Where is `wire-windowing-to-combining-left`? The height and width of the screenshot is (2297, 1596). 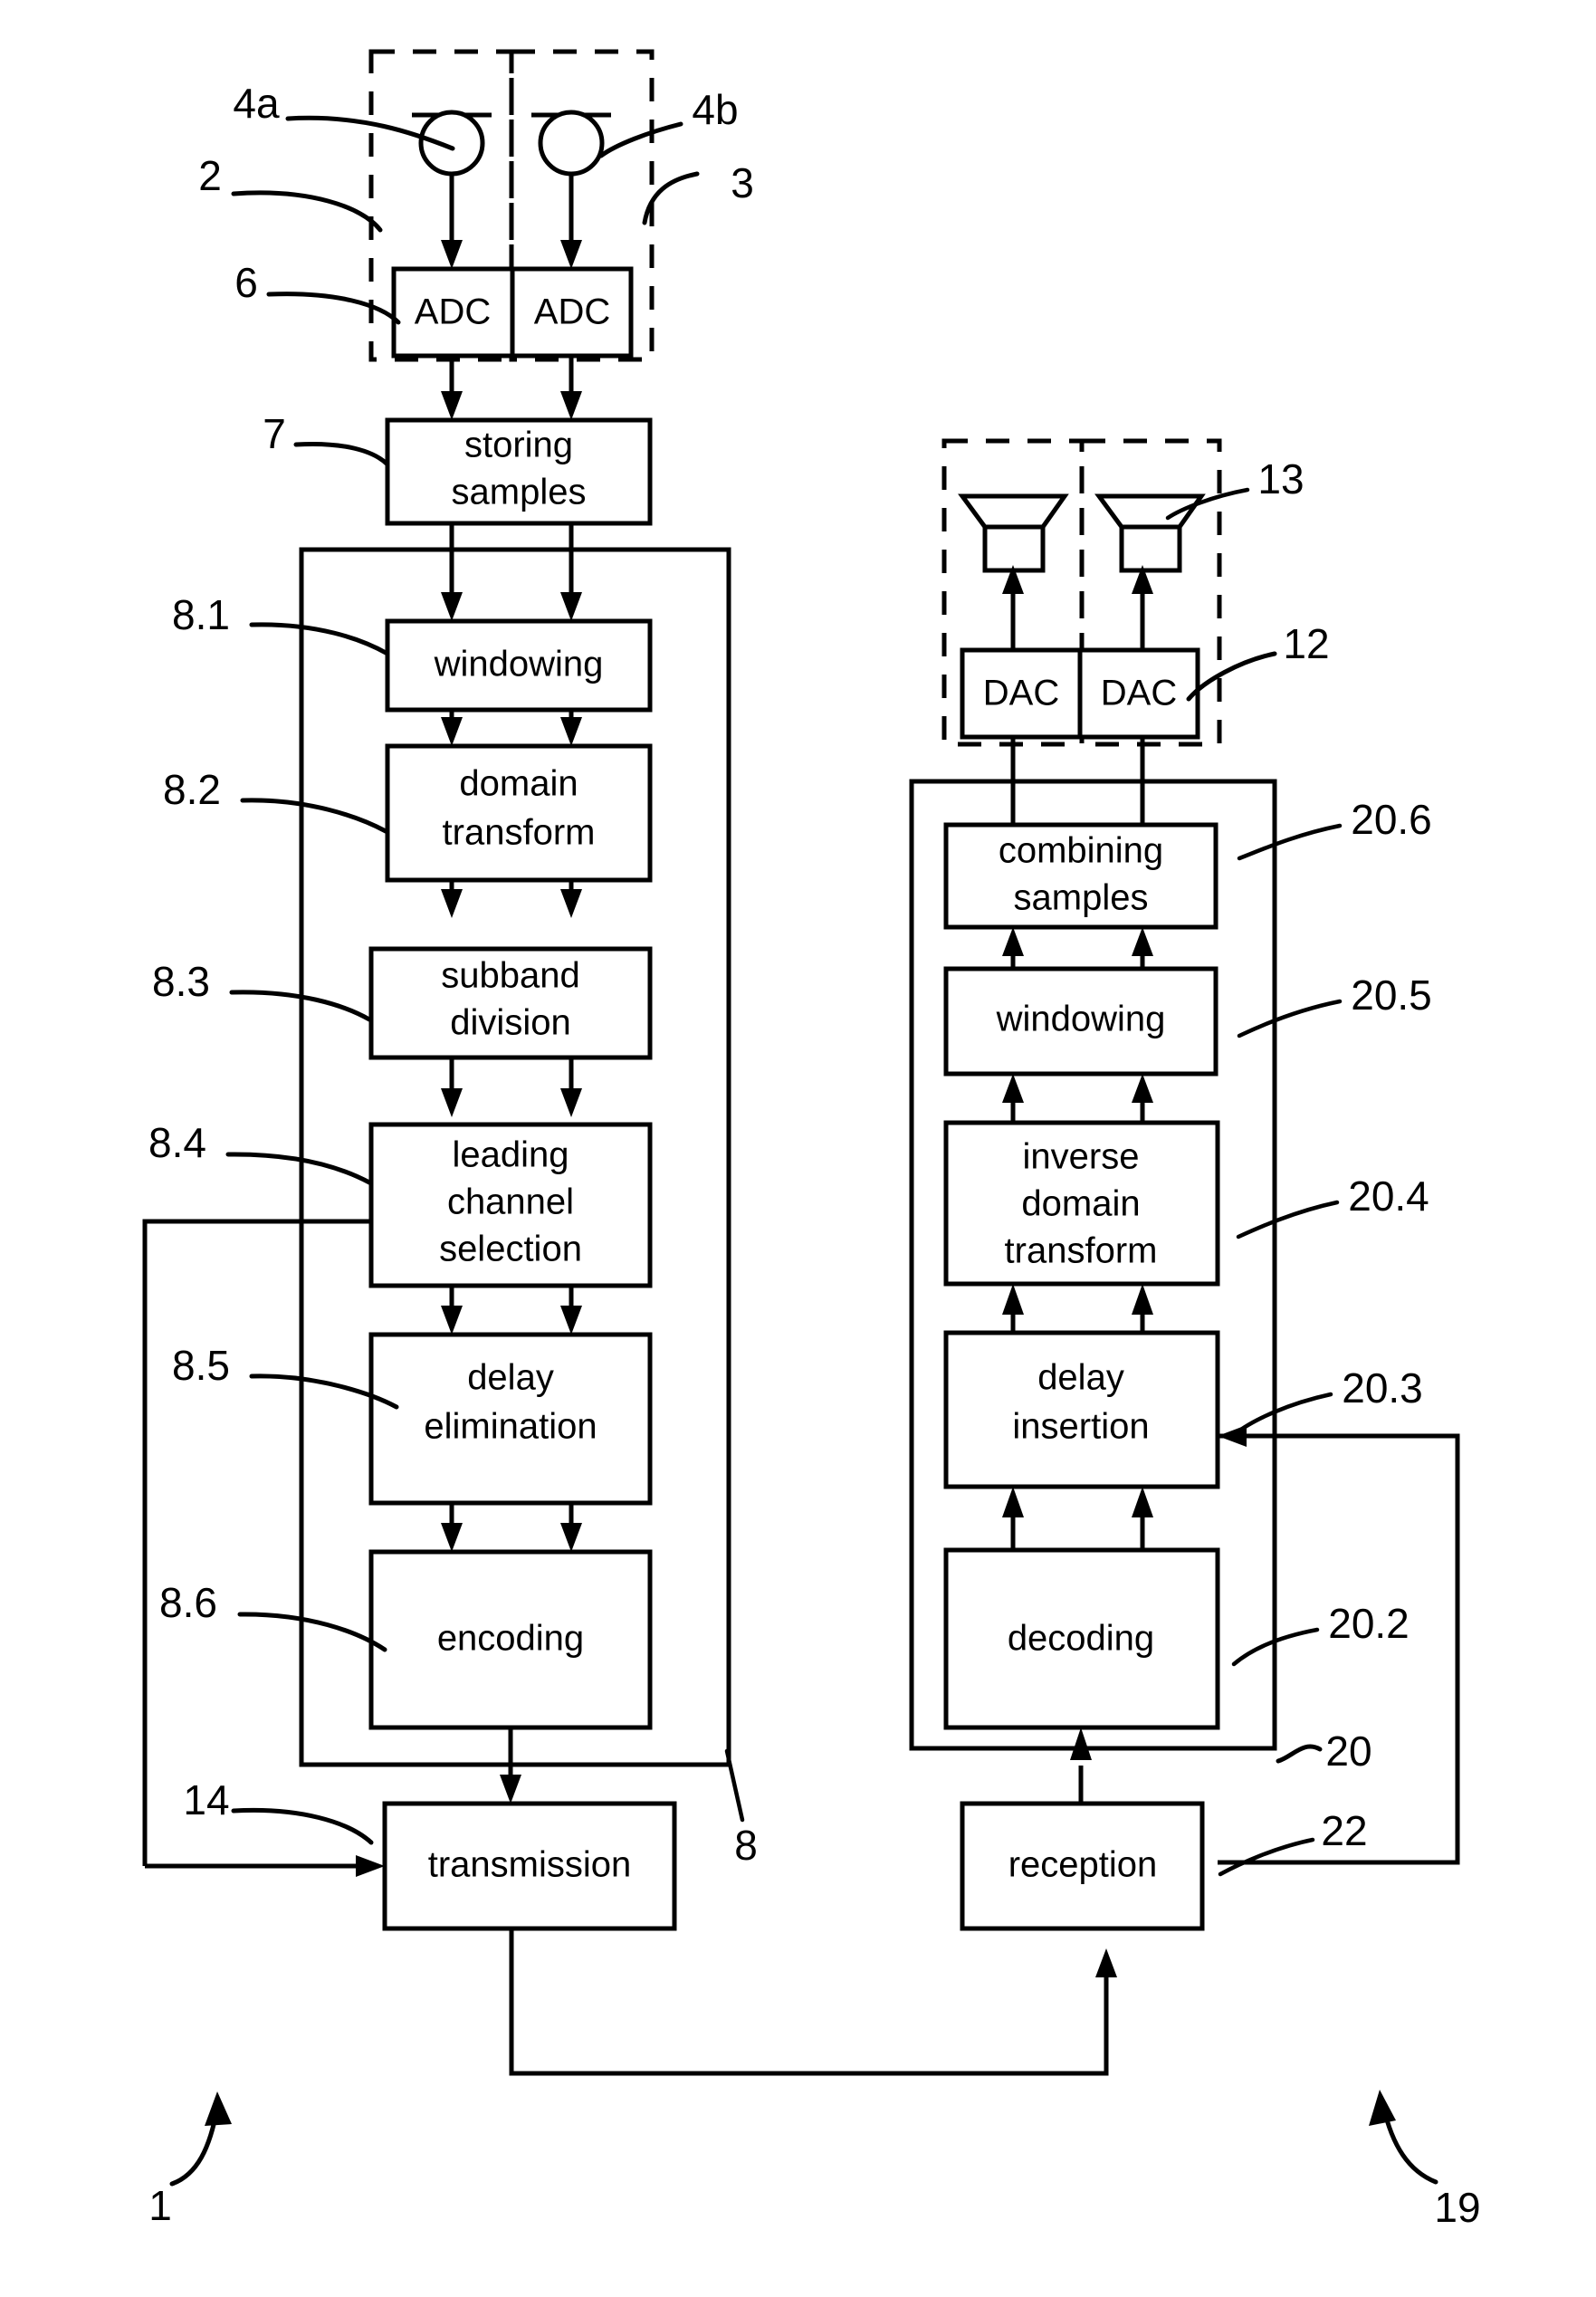
wire-windowing-to-combining-left is located at coordinates (1013, 948).